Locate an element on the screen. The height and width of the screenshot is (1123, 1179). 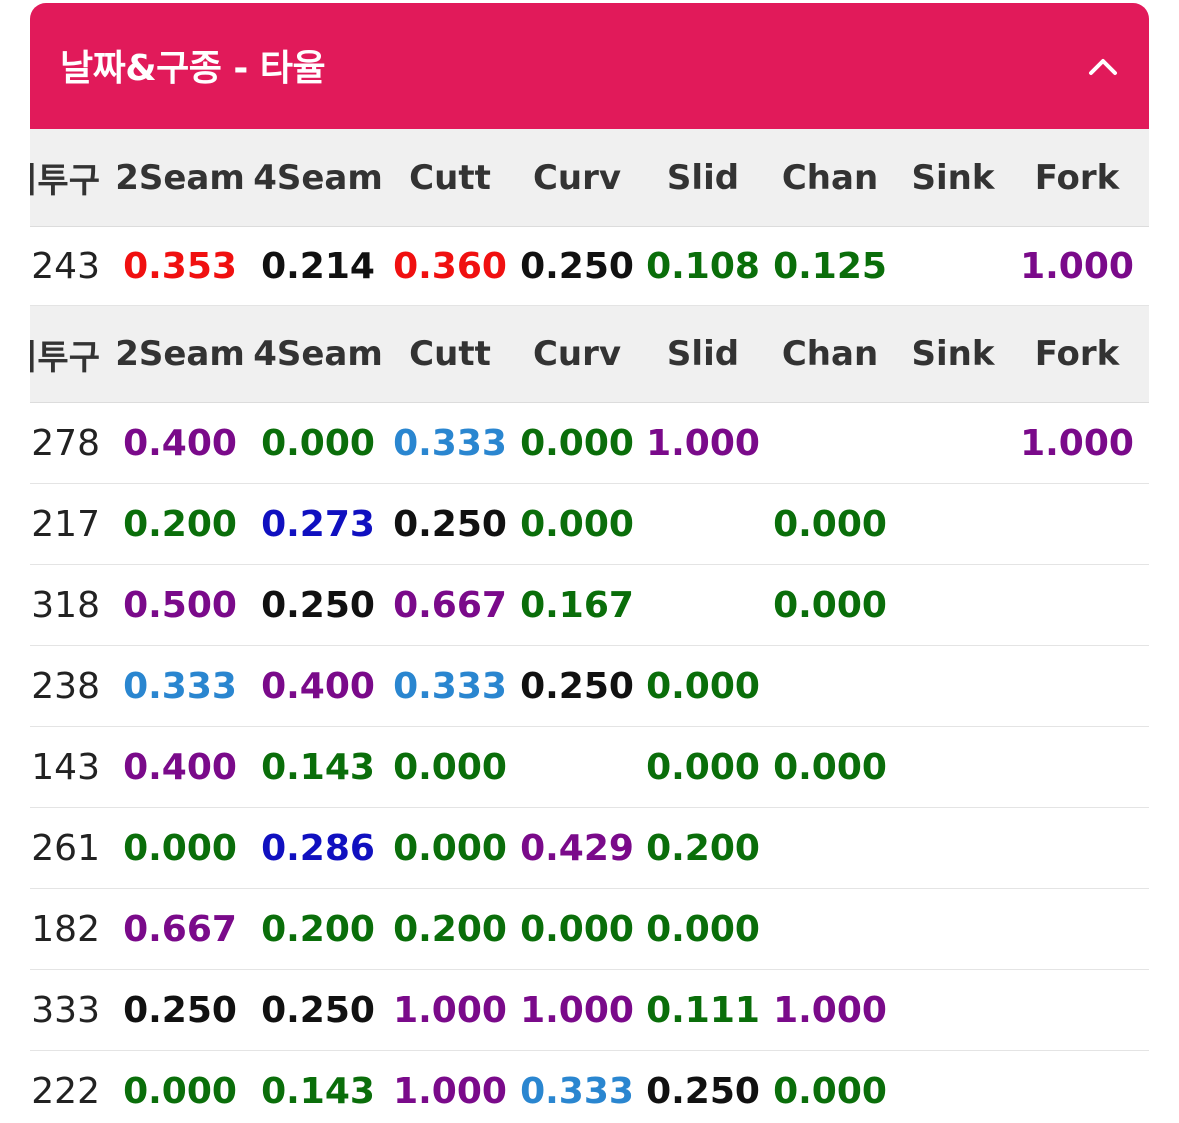
cell-pitch-total: 238 is located at coordinates (65, 686).